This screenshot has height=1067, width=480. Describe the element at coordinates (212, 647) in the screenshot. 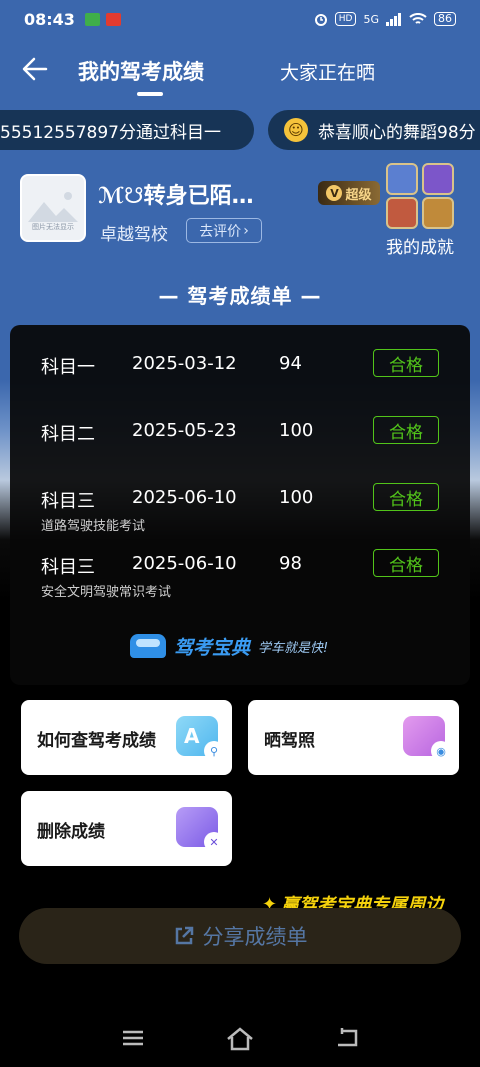

I see `brand-name: 驾考宝典` at that location.